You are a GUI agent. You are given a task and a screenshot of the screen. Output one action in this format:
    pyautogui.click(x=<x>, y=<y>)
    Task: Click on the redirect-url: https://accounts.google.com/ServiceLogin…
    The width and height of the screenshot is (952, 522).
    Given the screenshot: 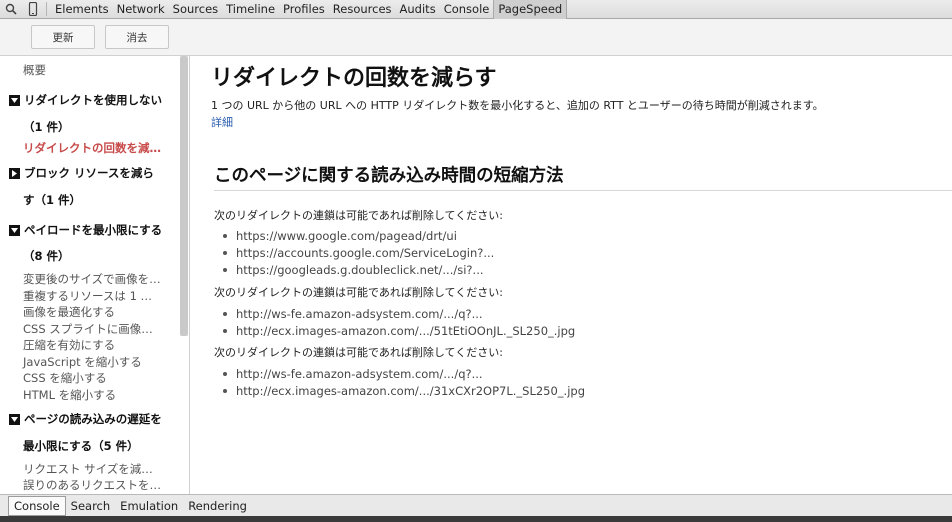 What is the action you would take?
    pyautogui.click(x=365, y=253)
    